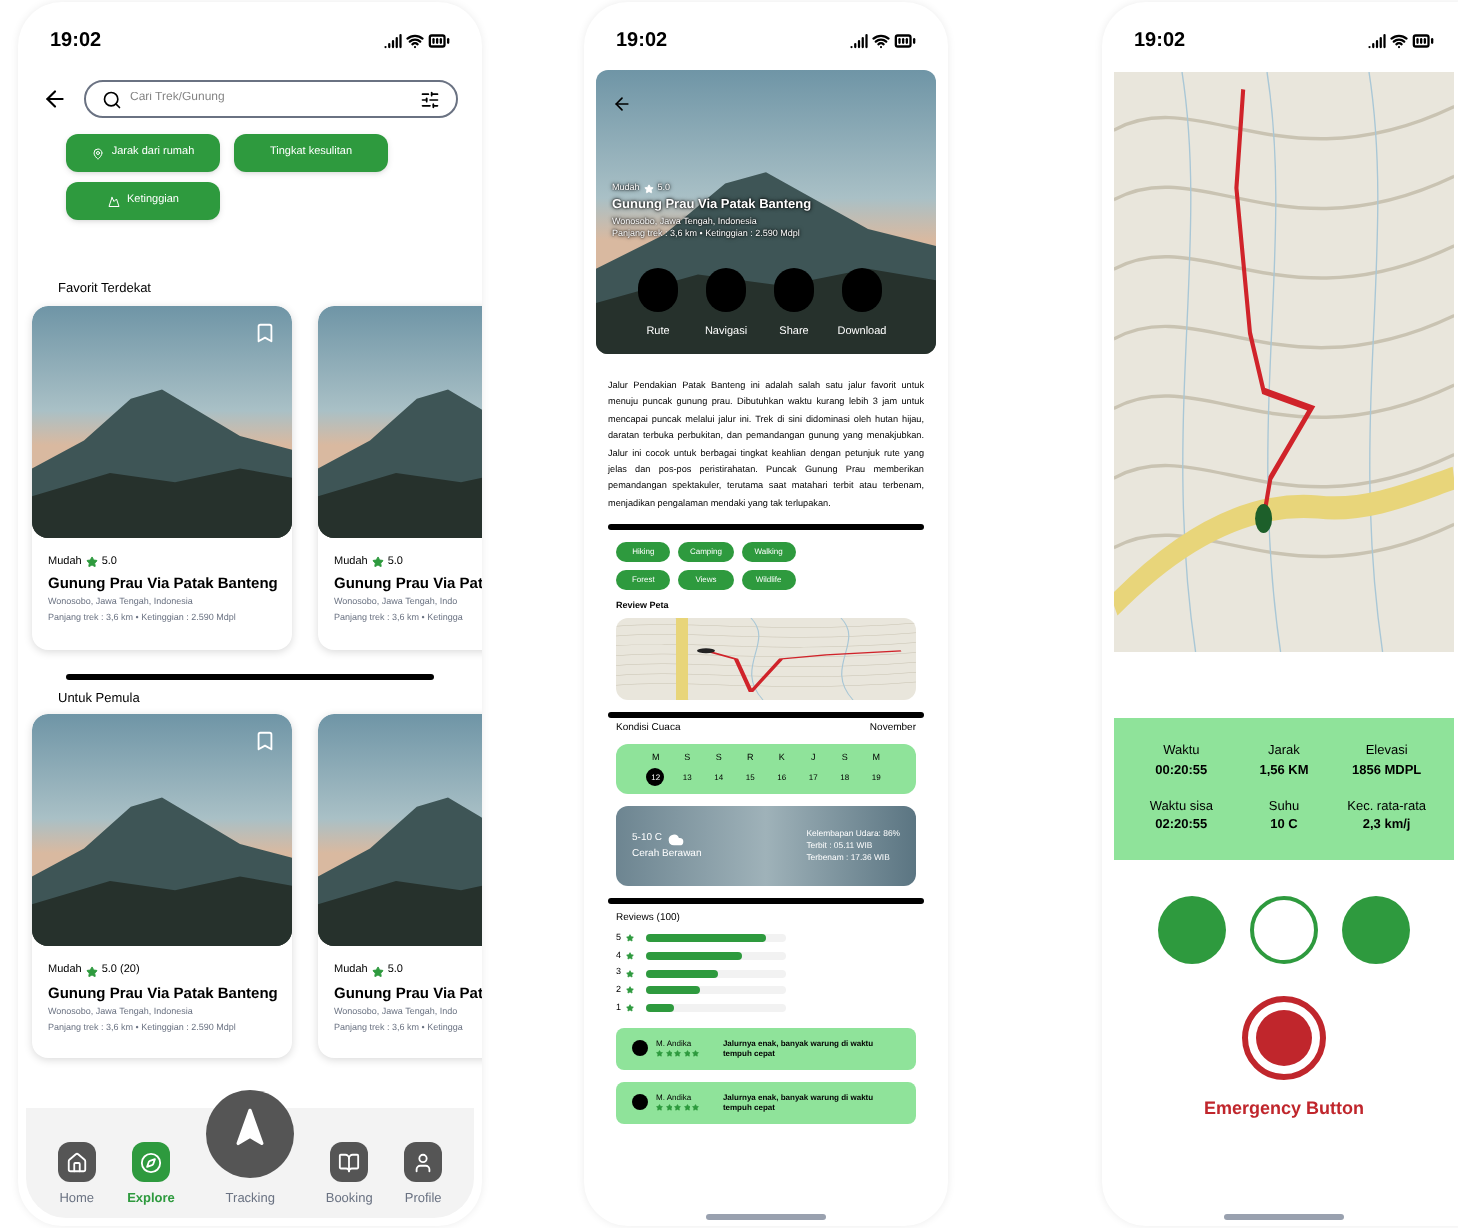  I want to click on book-icon, so click(349, 1162).